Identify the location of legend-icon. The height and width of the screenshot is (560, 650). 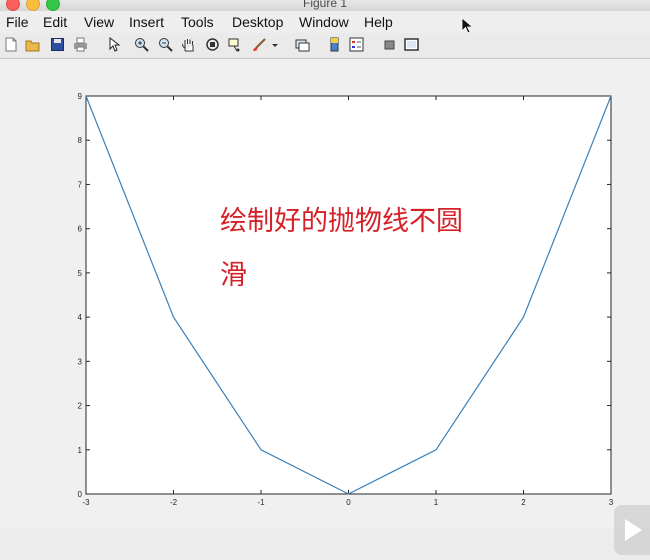
(356, 44).